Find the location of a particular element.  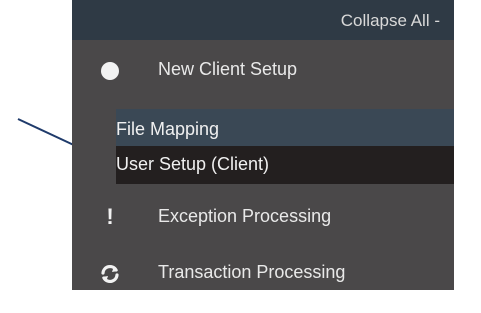

submenu-item-user-setup: User Setup (Client) is located at coordinates (285, 165).